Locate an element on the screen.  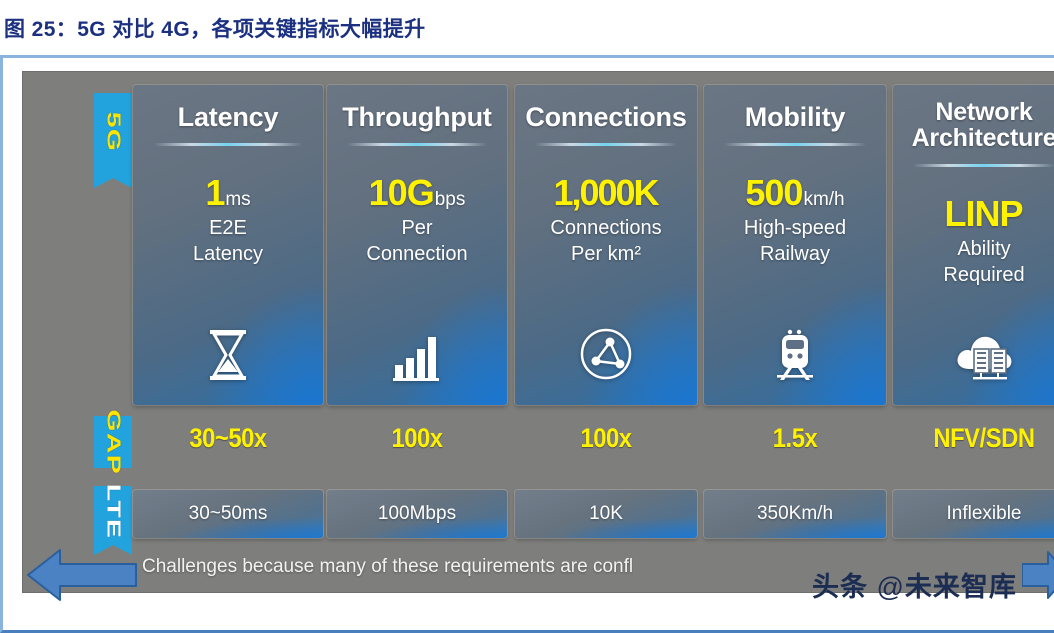
metric-desc-line2: Connection is located at coordinates (417, 254).